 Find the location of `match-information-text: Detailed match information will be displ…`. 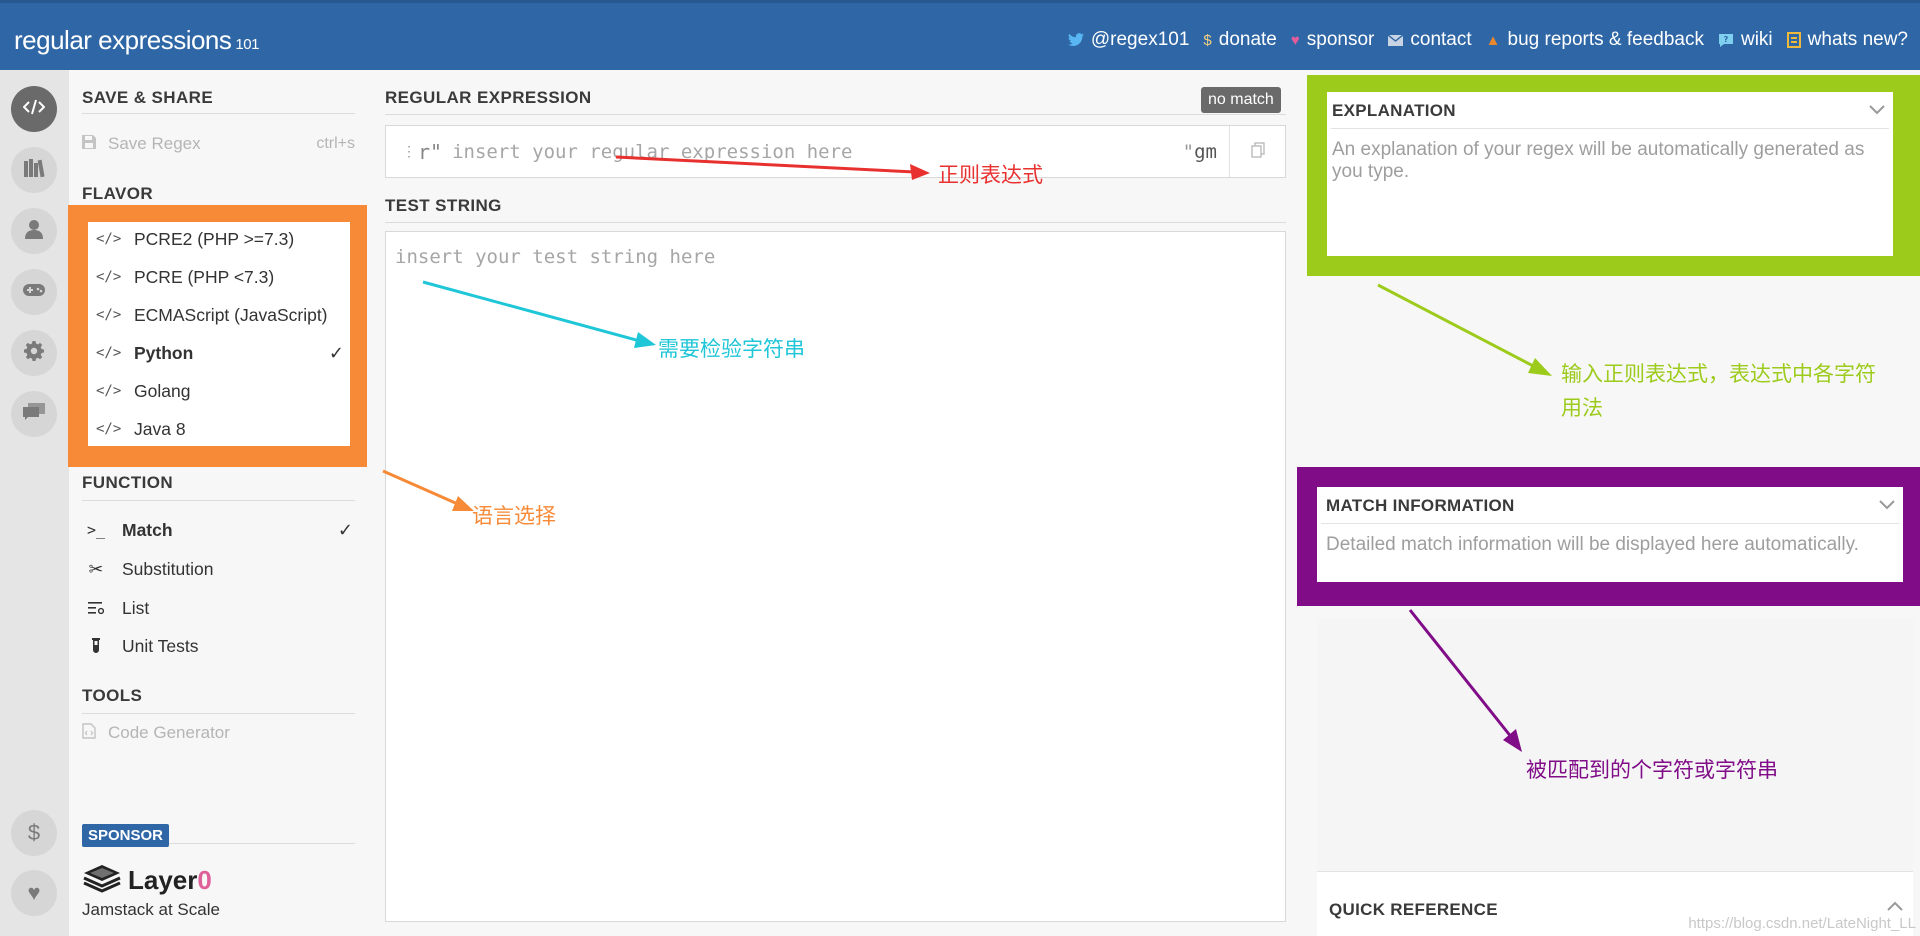

match-information-text: Detailed match information will be displ… is located at coordinates (1592, 544).